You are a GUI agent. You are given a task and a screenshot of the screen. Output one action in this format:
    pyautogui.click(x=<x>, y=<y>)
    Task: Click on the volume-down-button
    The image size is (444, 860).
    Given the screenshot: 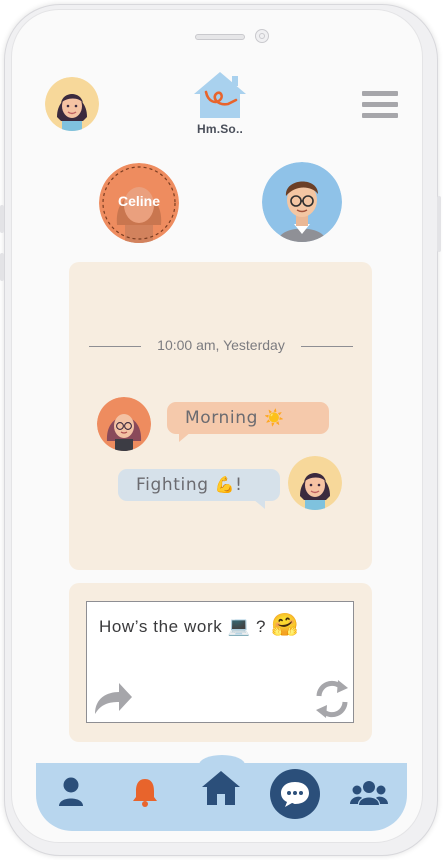 What is the action you would take?
    pyautogui.click(x=2, y=267)
    